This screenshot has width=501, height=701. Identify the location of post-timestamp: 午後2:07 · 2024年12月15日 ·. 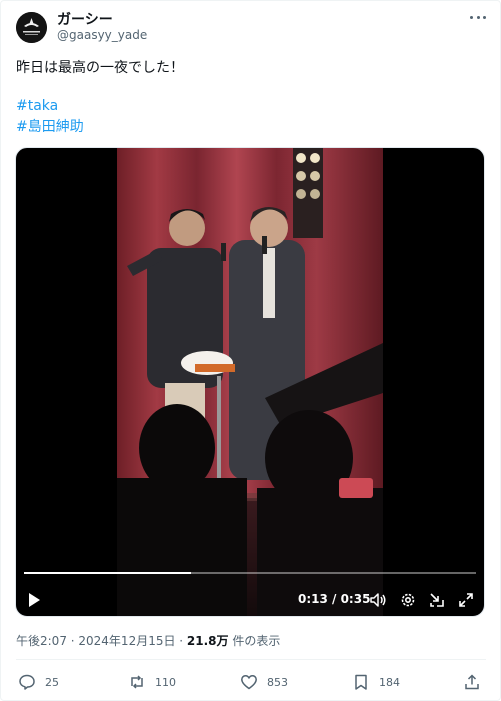
(101, 641).